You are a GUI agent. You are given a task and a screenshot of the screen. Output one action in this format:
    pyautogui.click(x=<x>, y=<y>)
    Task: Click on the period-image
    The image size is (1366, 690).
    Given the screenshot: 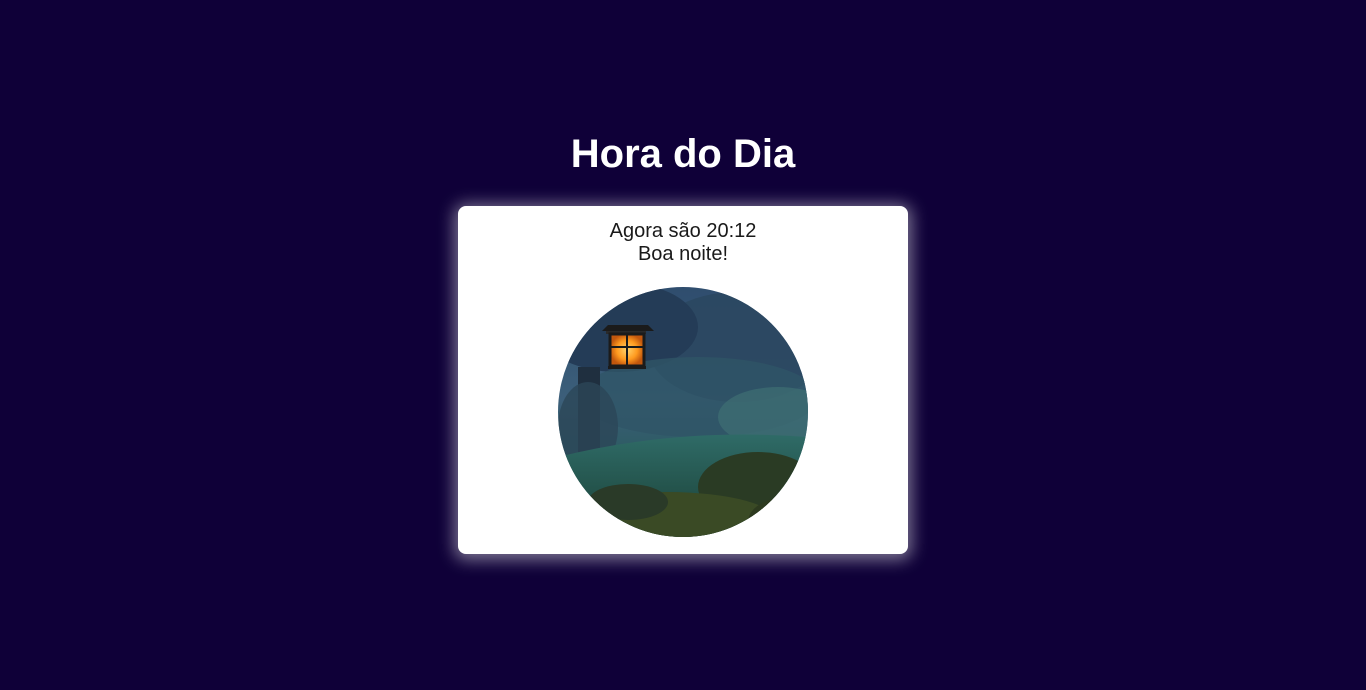 What is the action you would take?
    pyautogui.click(x=683, y=412)
    